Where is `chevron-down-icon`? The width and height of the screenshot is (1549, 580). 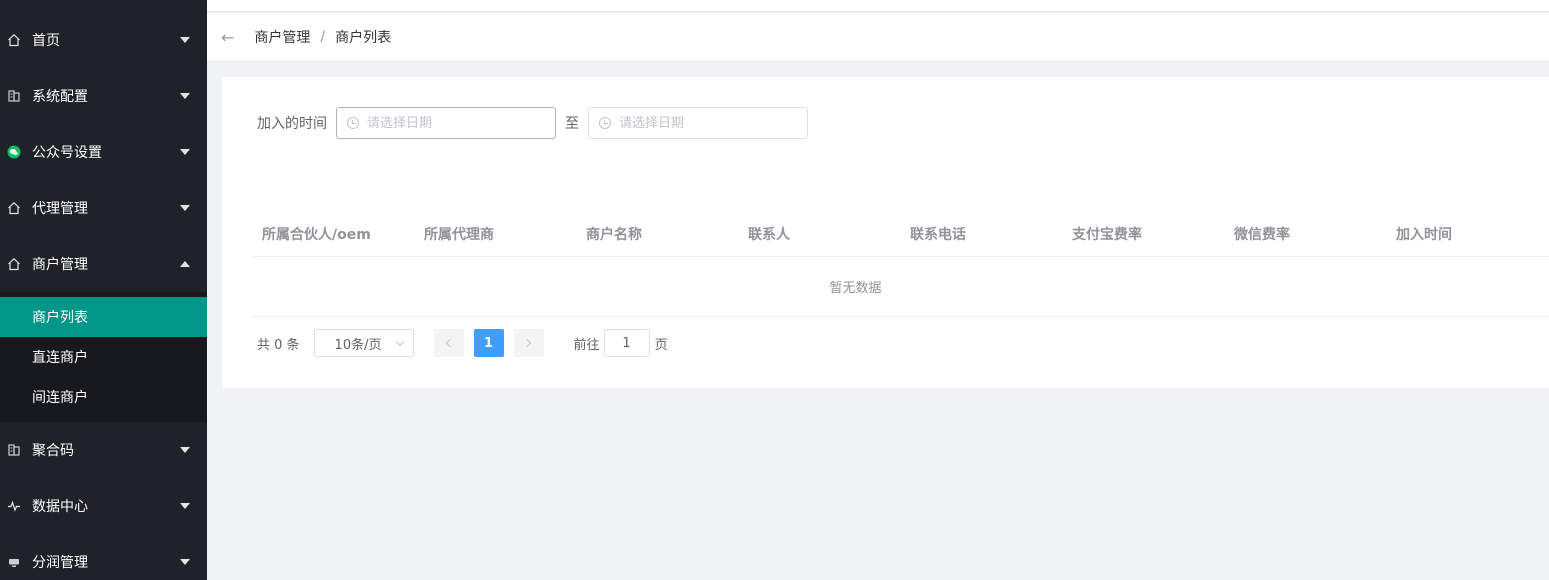 chevron-down-icon is located at coordinates (399, 341).